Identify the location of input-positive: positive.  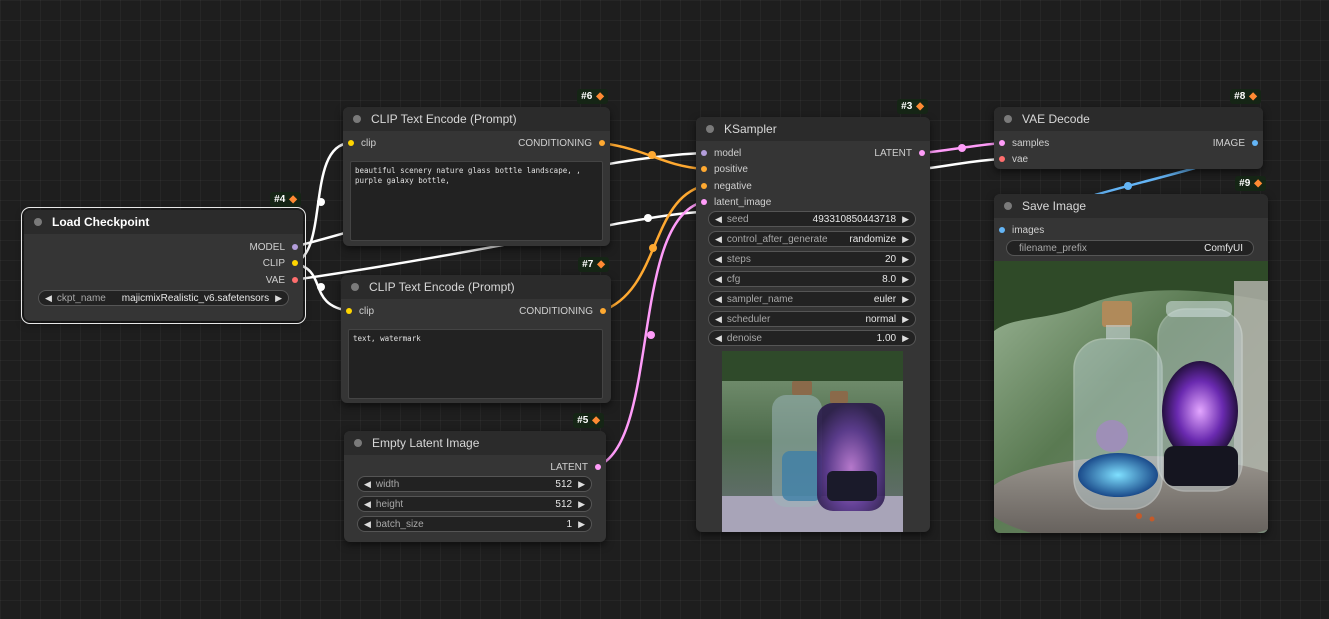
(724, 169).